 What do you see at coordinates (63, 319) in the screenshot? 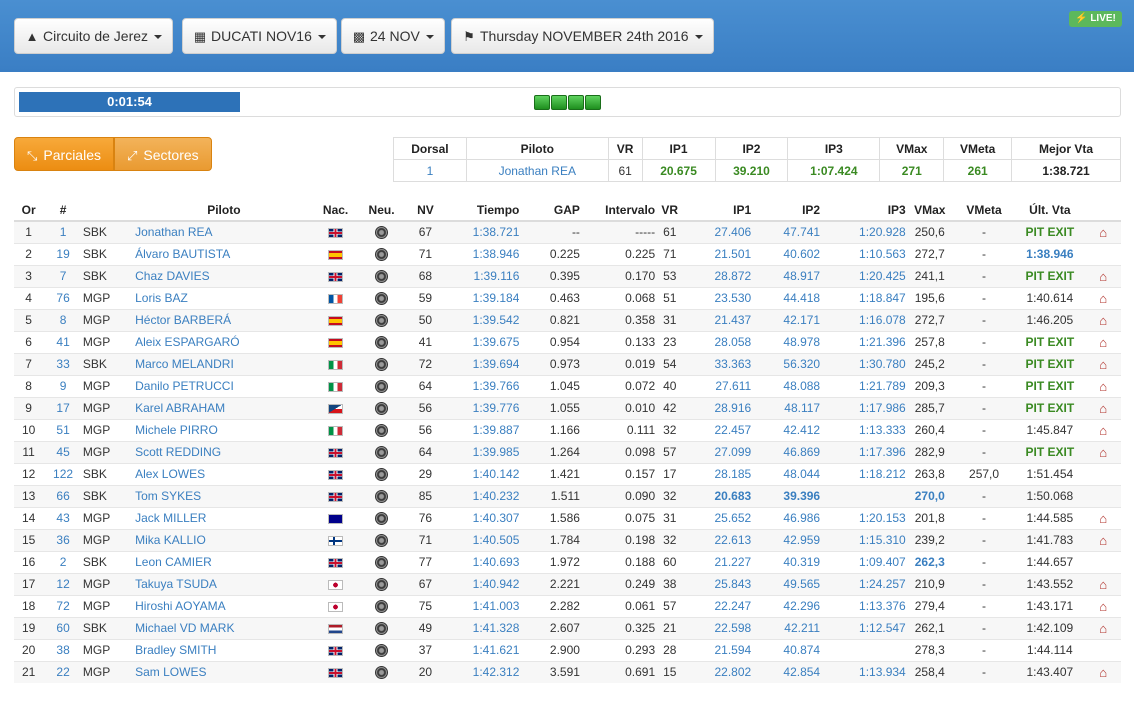
I see `number-link: 8` at bounding box center [63, 319].